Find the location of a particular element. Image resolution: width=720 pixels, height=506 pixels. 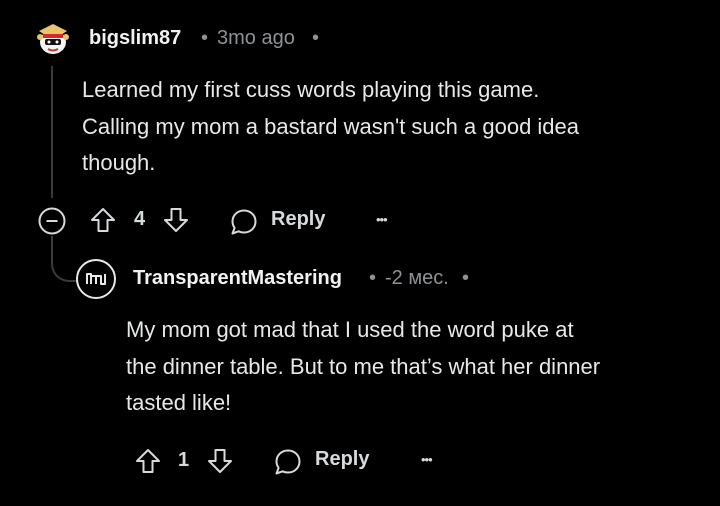

minus-circle-icon is located at coordinates (52, 221).